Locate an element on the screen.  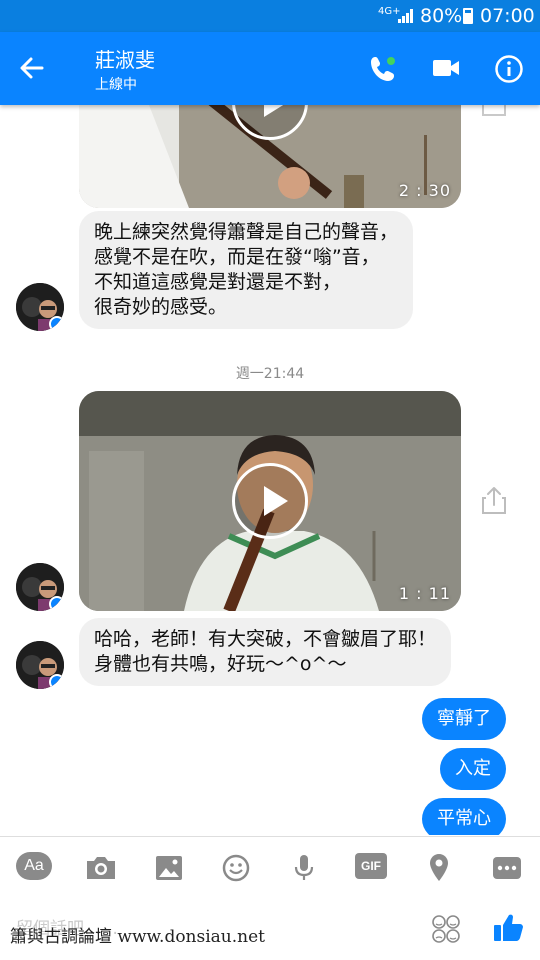
emoji-icon is located at coordinates (236, 868).